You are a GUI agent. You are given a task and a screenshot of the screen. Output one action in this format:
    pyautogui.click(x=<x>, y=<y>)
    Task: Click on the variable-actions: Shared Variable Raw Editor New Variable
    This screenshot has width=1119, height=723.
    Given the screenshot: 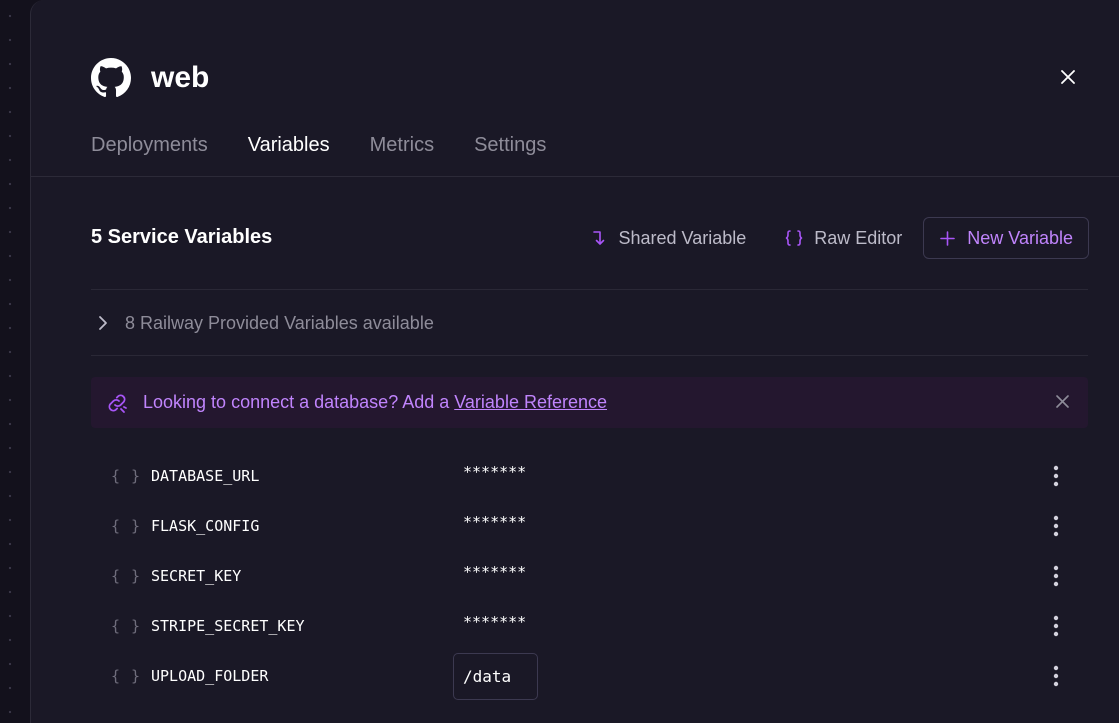 What is the action you would take?
    pyautogui.click(x=821, y=238)
    